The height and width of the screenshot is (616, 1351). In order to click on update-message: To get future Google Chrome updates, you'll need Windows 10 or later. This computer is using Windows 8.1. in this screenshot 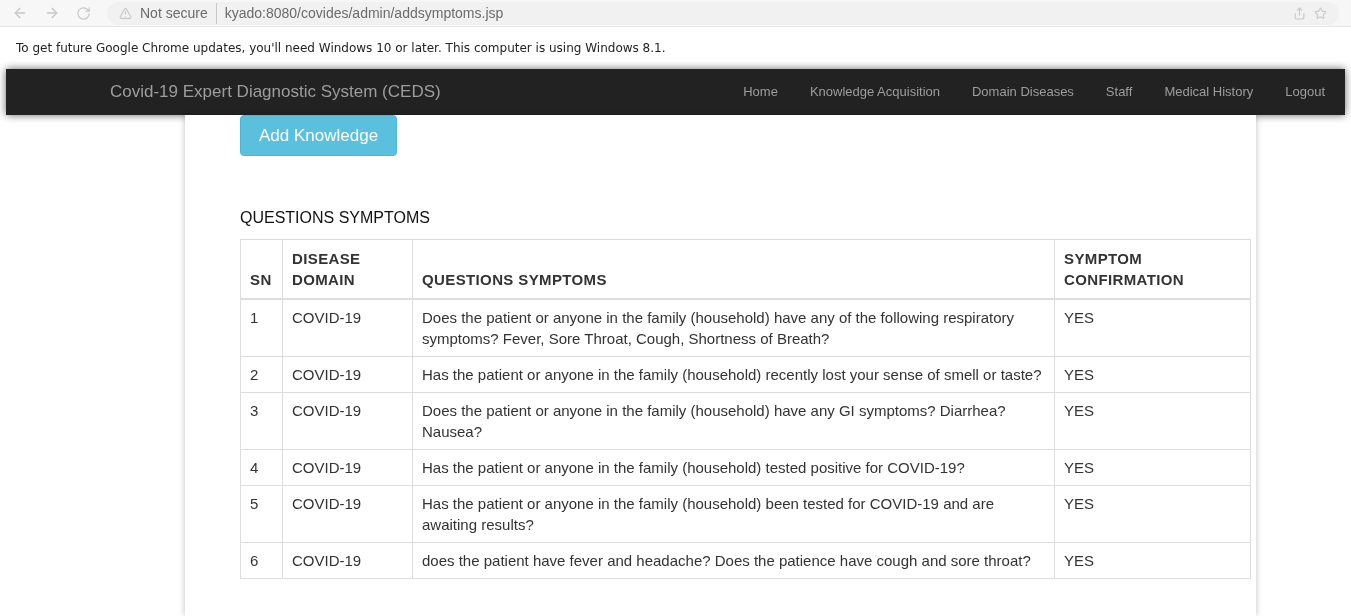, I will do `click(341, 48)`.